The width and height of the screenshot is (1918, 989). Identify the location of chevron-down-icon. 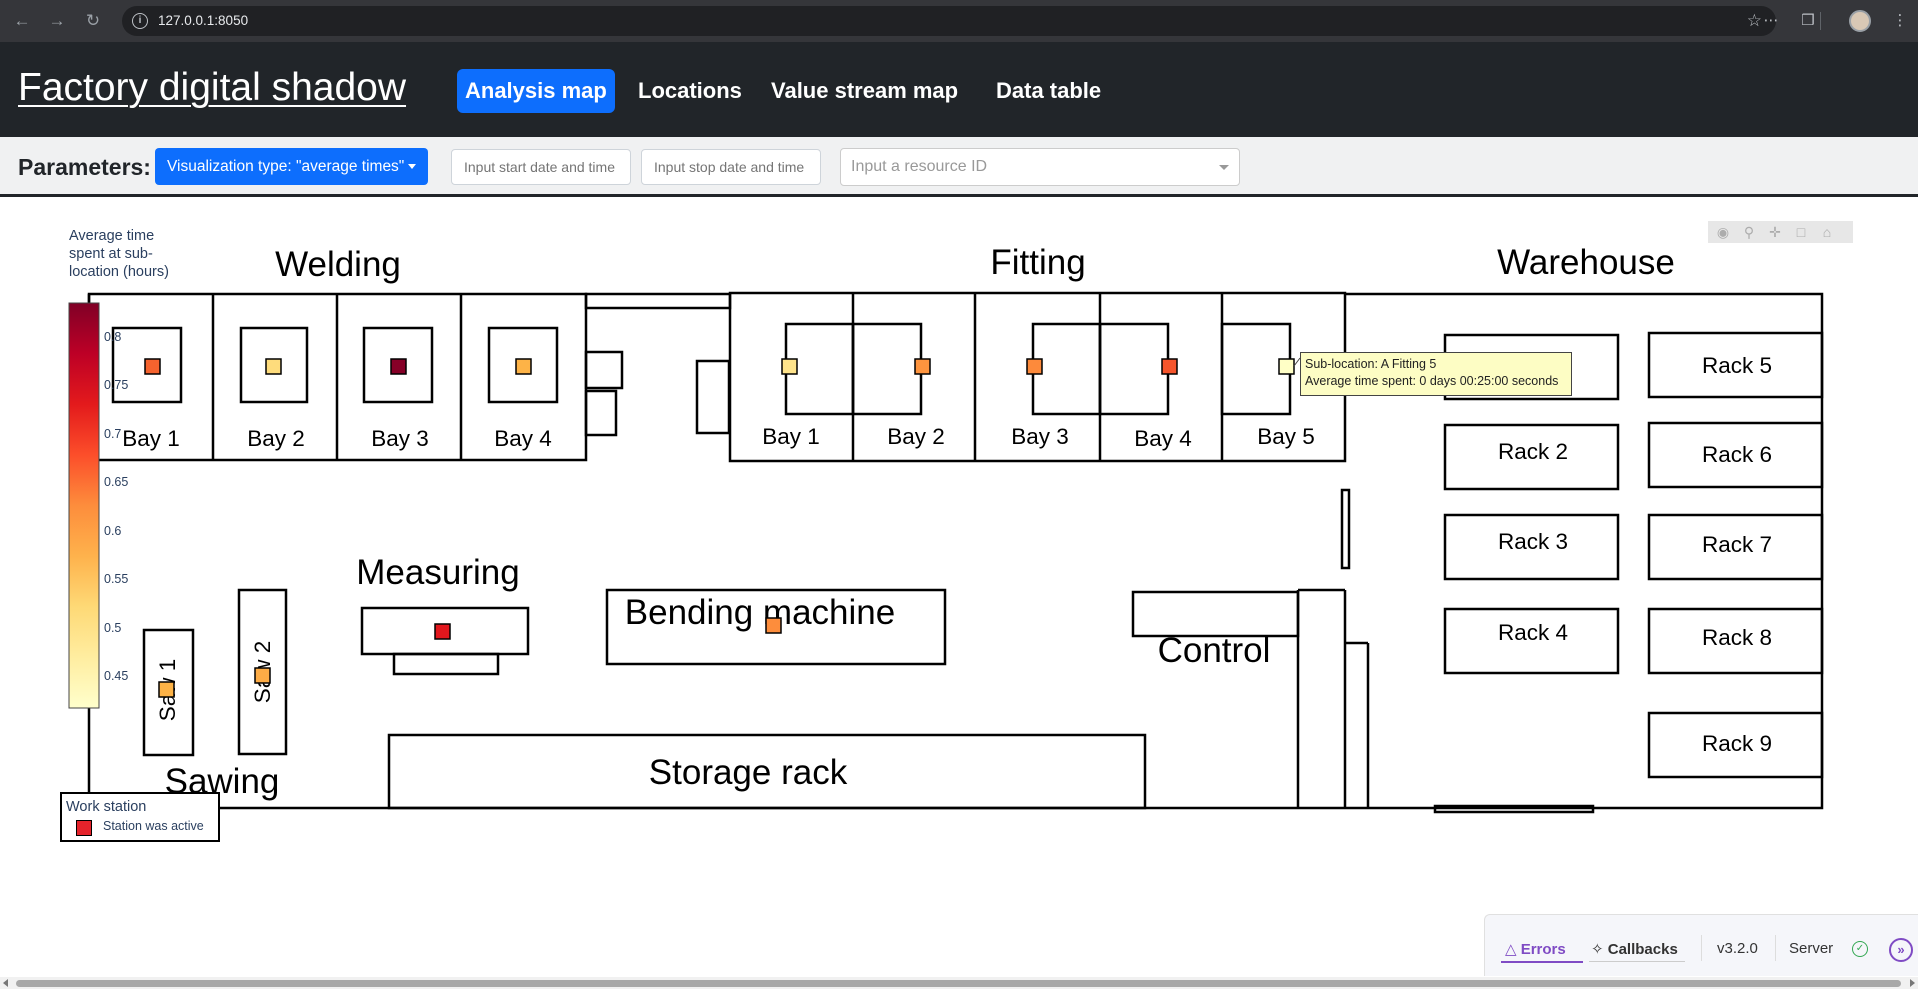
(1224, 167).